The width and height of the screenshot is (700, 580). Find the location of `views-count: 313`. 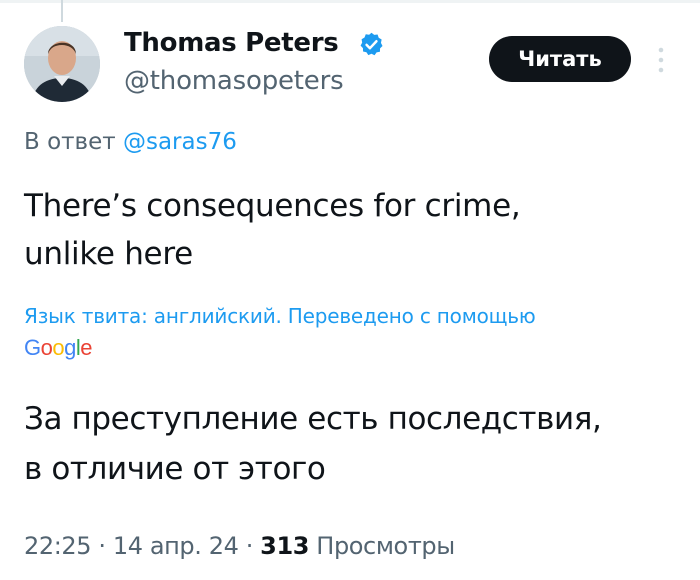

views-count: 313 is located at coordinates (285, 546).